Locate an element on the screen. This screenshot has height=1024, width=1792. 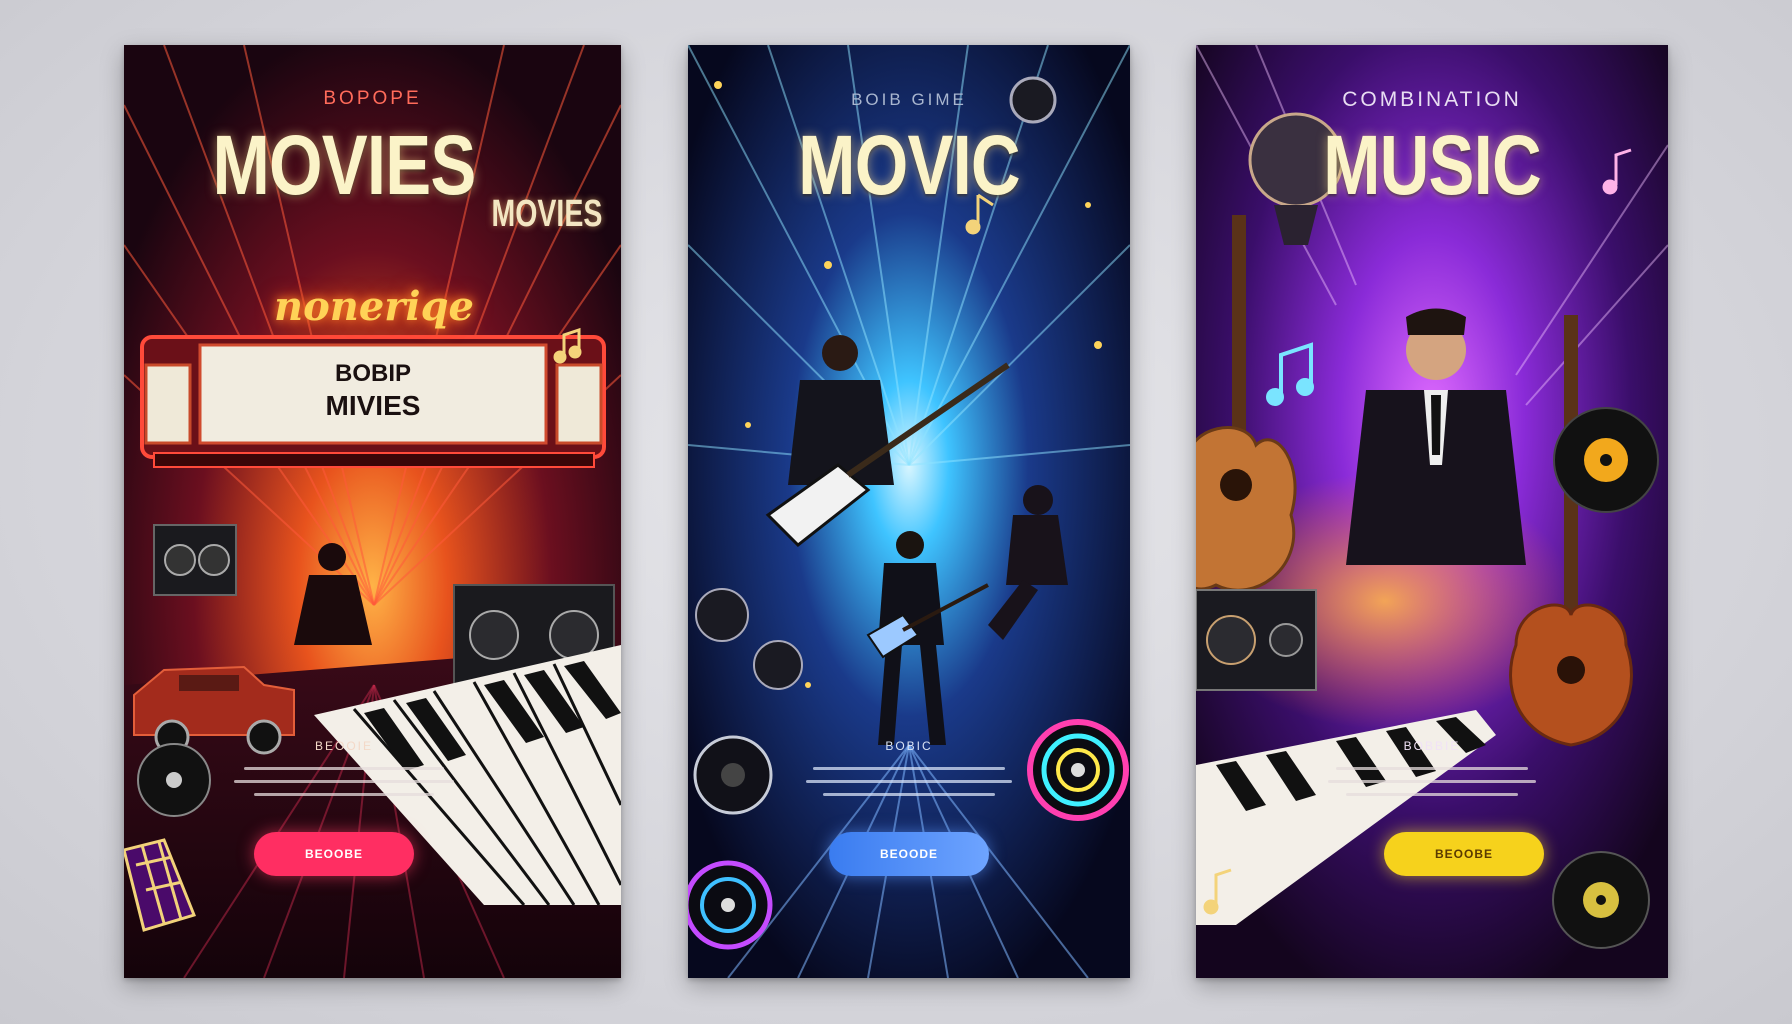
vinyl-record-left is located at coordinates (174, 780).